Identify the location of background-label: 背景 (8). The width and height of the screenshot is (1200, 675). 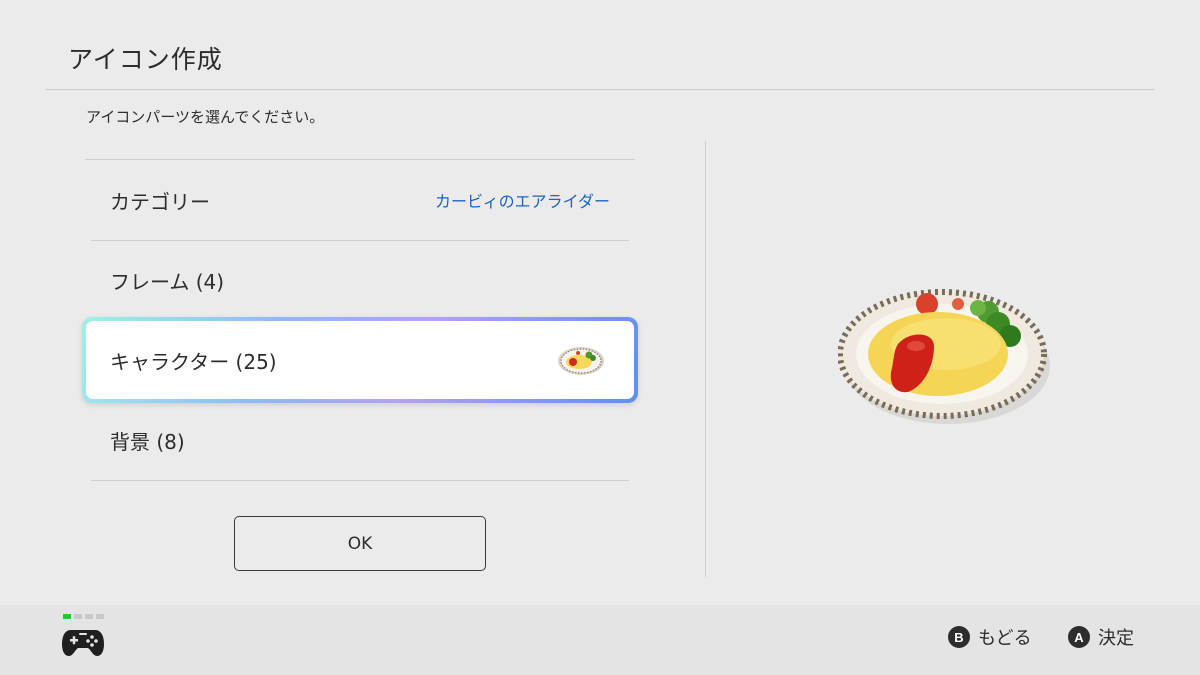
(147, 441).